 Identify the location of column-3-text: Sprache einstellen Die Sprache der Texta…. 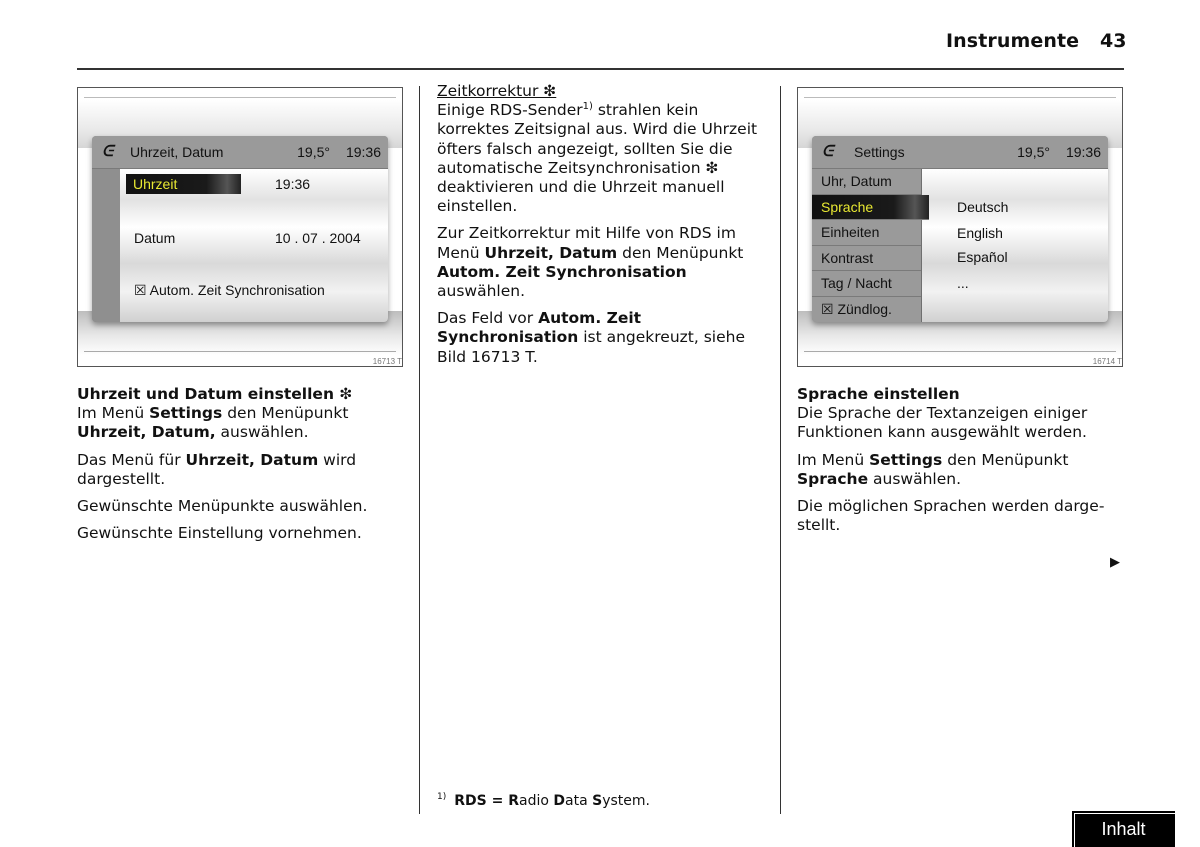
(962, 464).